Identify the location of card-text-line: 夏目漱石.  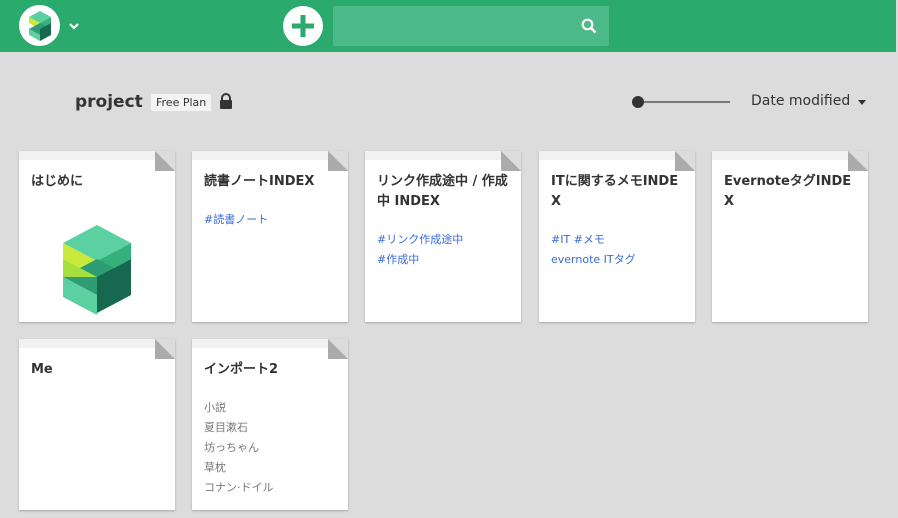
(226, 427).